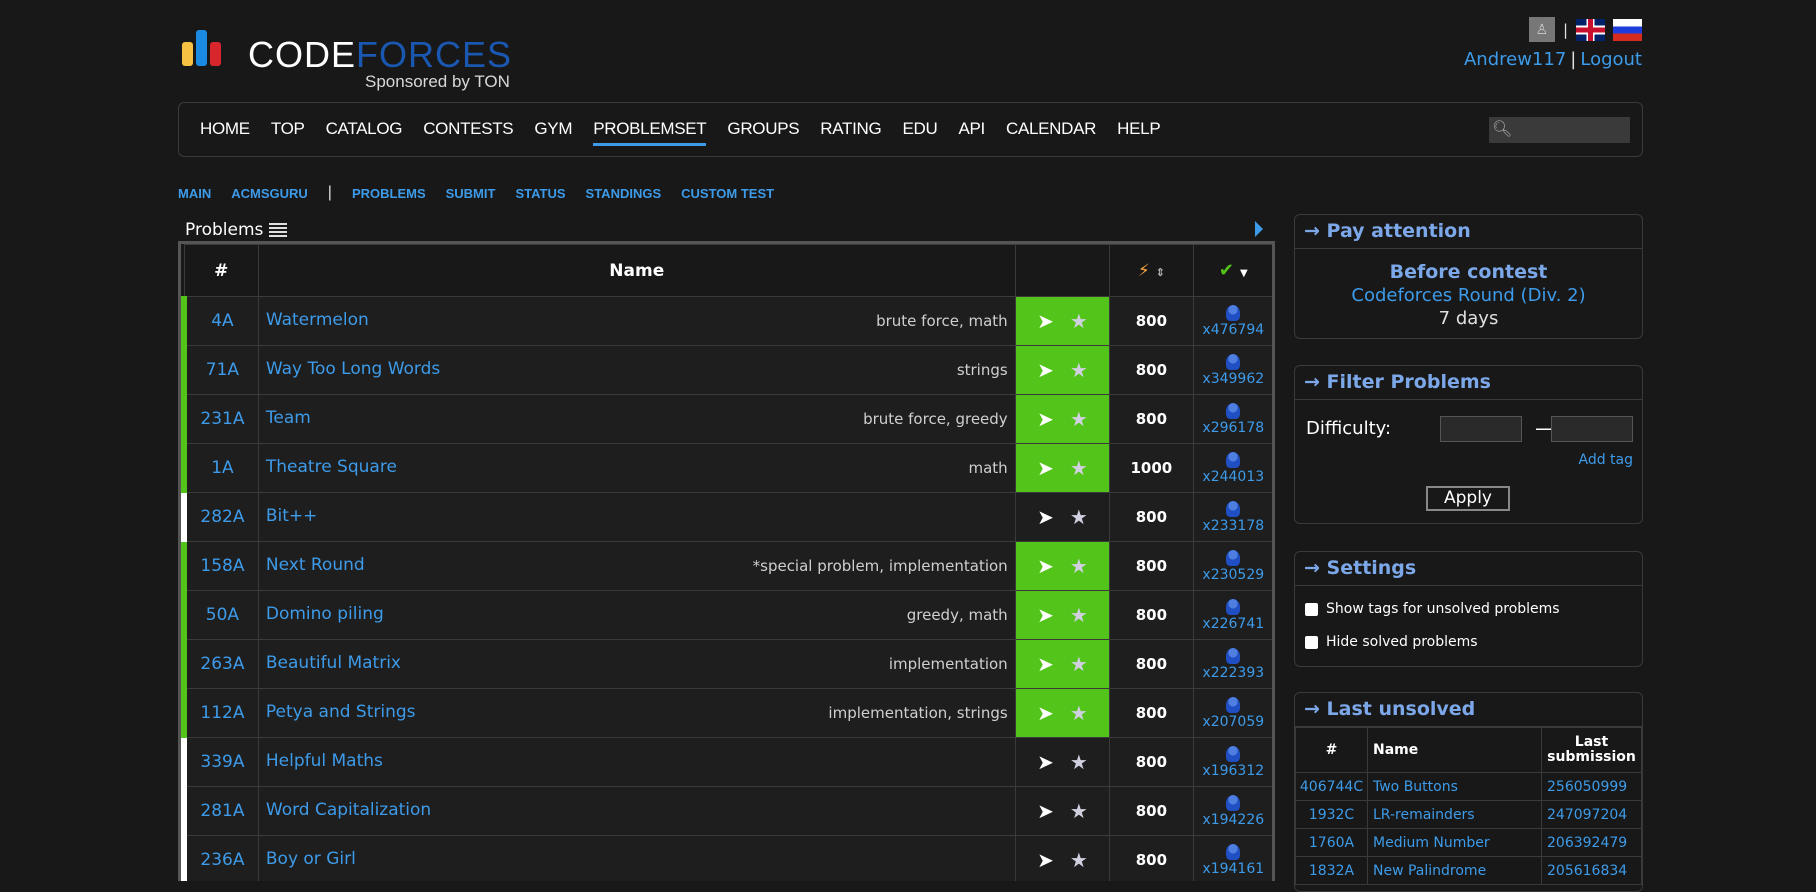 The width and height of the screenshot is (1816, 892). I want to click on logout-link: Logout, so click(1611, 59).